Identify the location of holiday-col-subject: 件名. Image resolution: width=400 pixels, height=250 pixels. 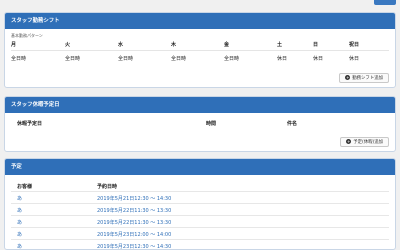
(292, 124).